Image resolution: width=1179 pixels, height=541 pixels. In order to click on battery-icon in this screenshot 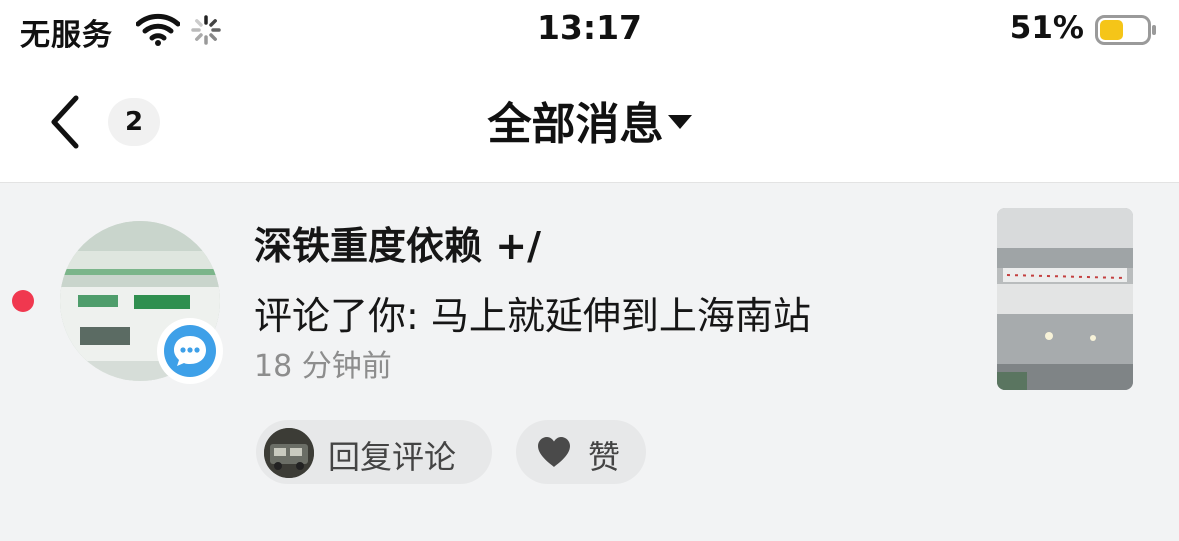, I will do `click(1126, 30)`.